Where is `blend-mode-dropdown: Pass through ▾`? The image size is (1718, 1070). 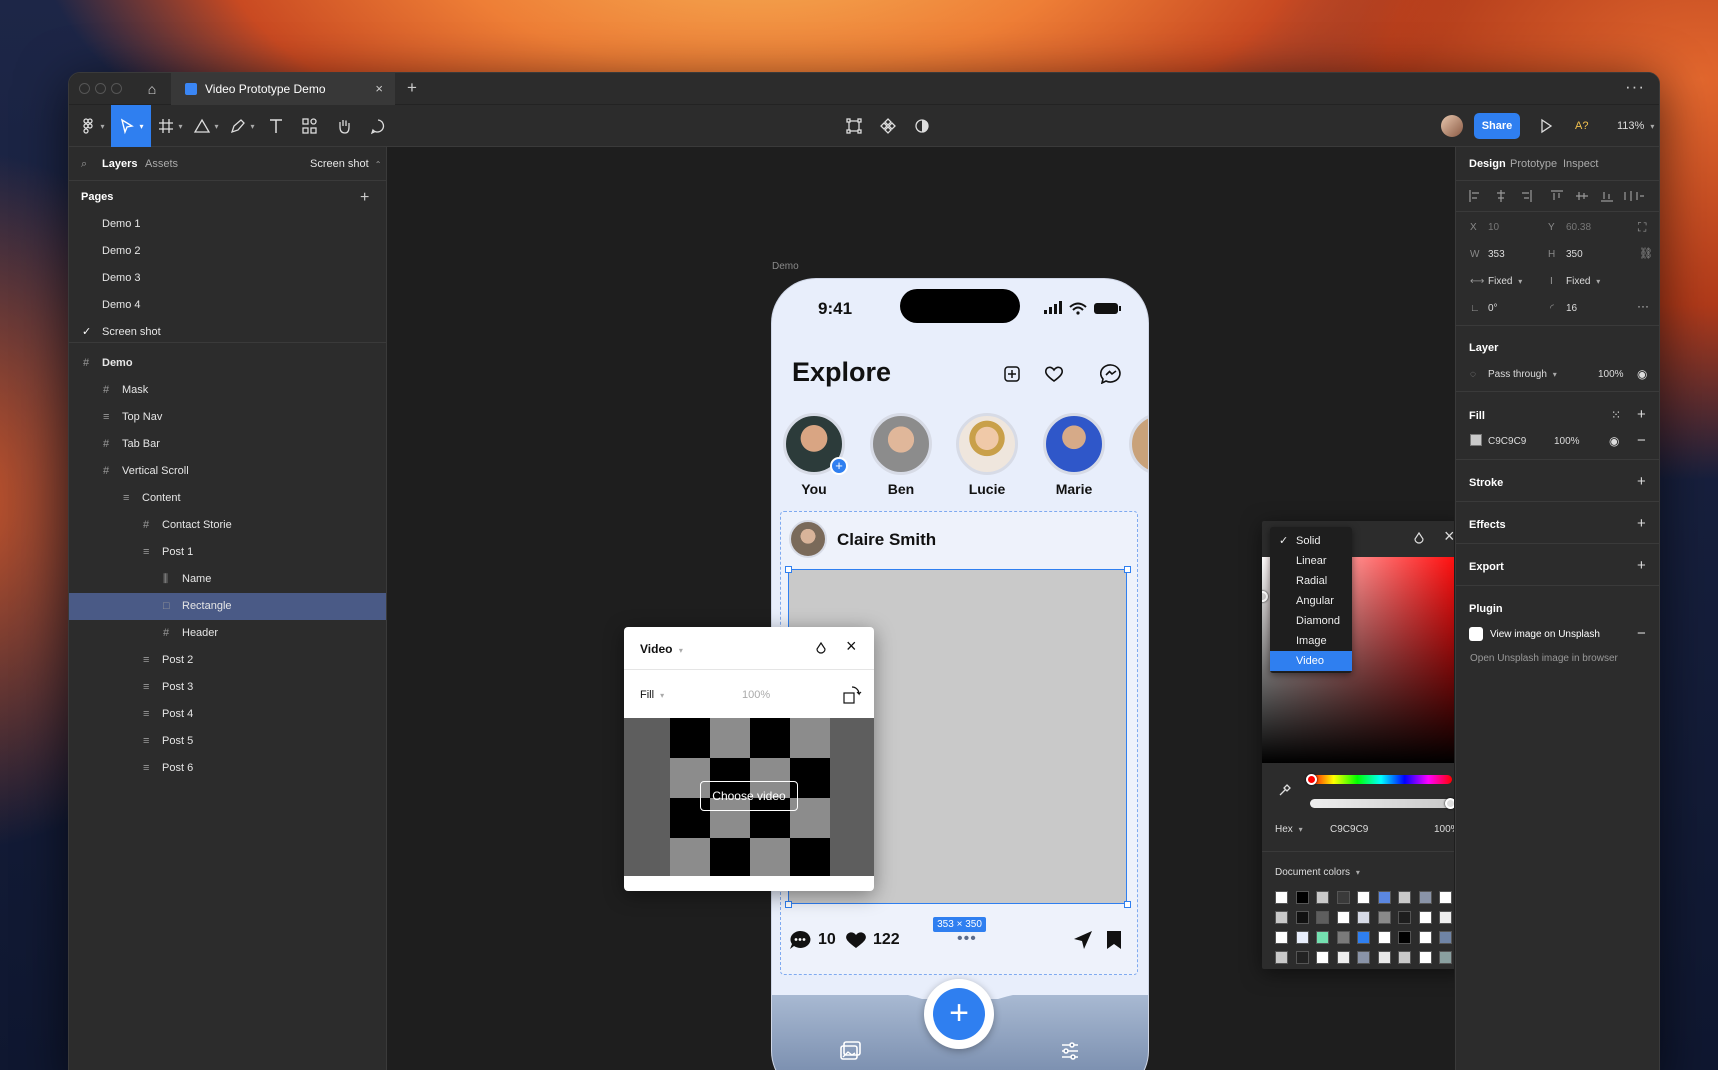 blend-mode-dropdown: Pass through ▾ is located at coordinates (1522, 374).